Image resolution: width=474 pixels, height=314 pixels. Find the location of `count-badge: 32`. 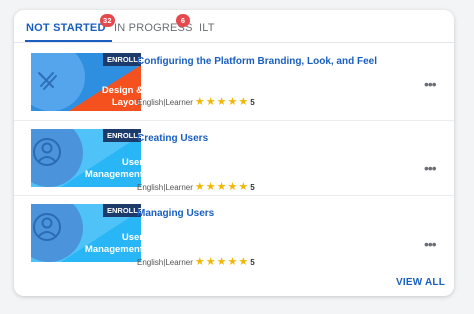

count-badge: 32 is located at coordinates (107, 20).